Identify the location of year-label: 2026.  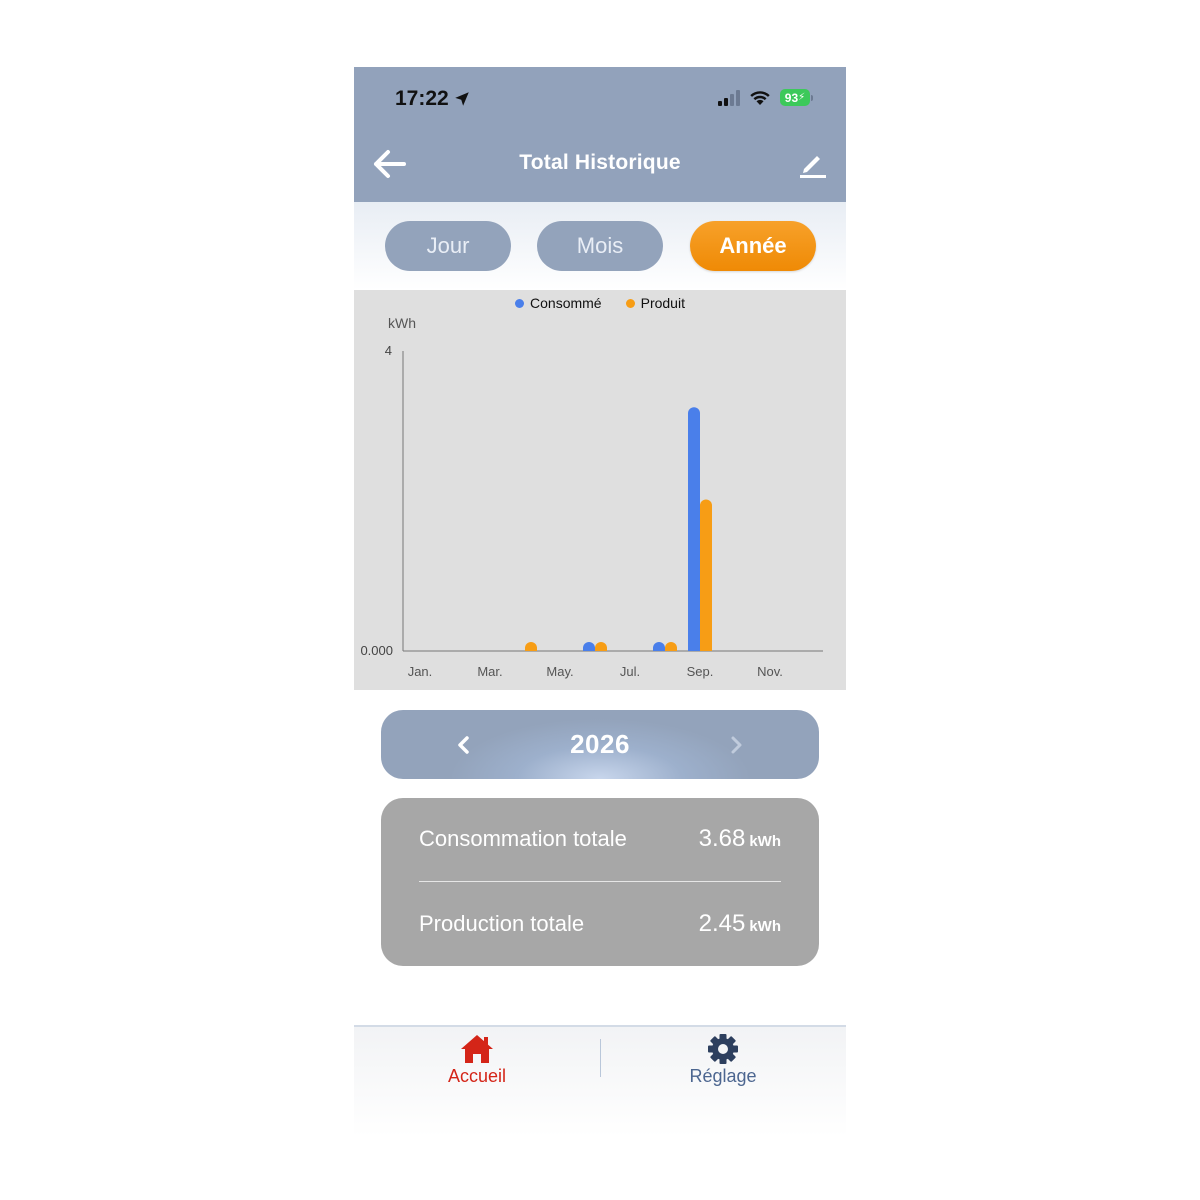
(600, 744).